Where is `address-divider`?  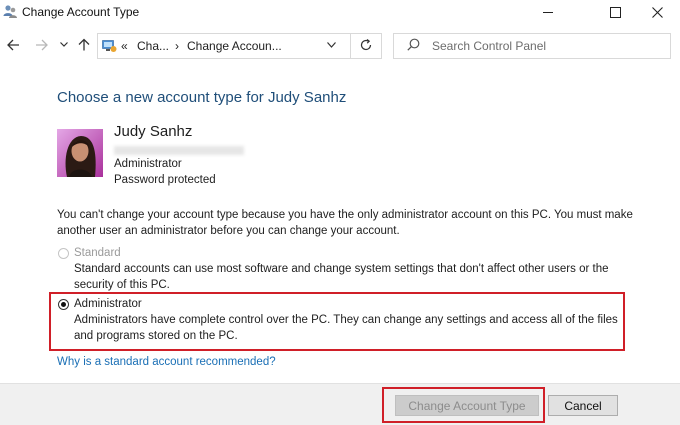
address-divider is located at coordinates (350, 46).